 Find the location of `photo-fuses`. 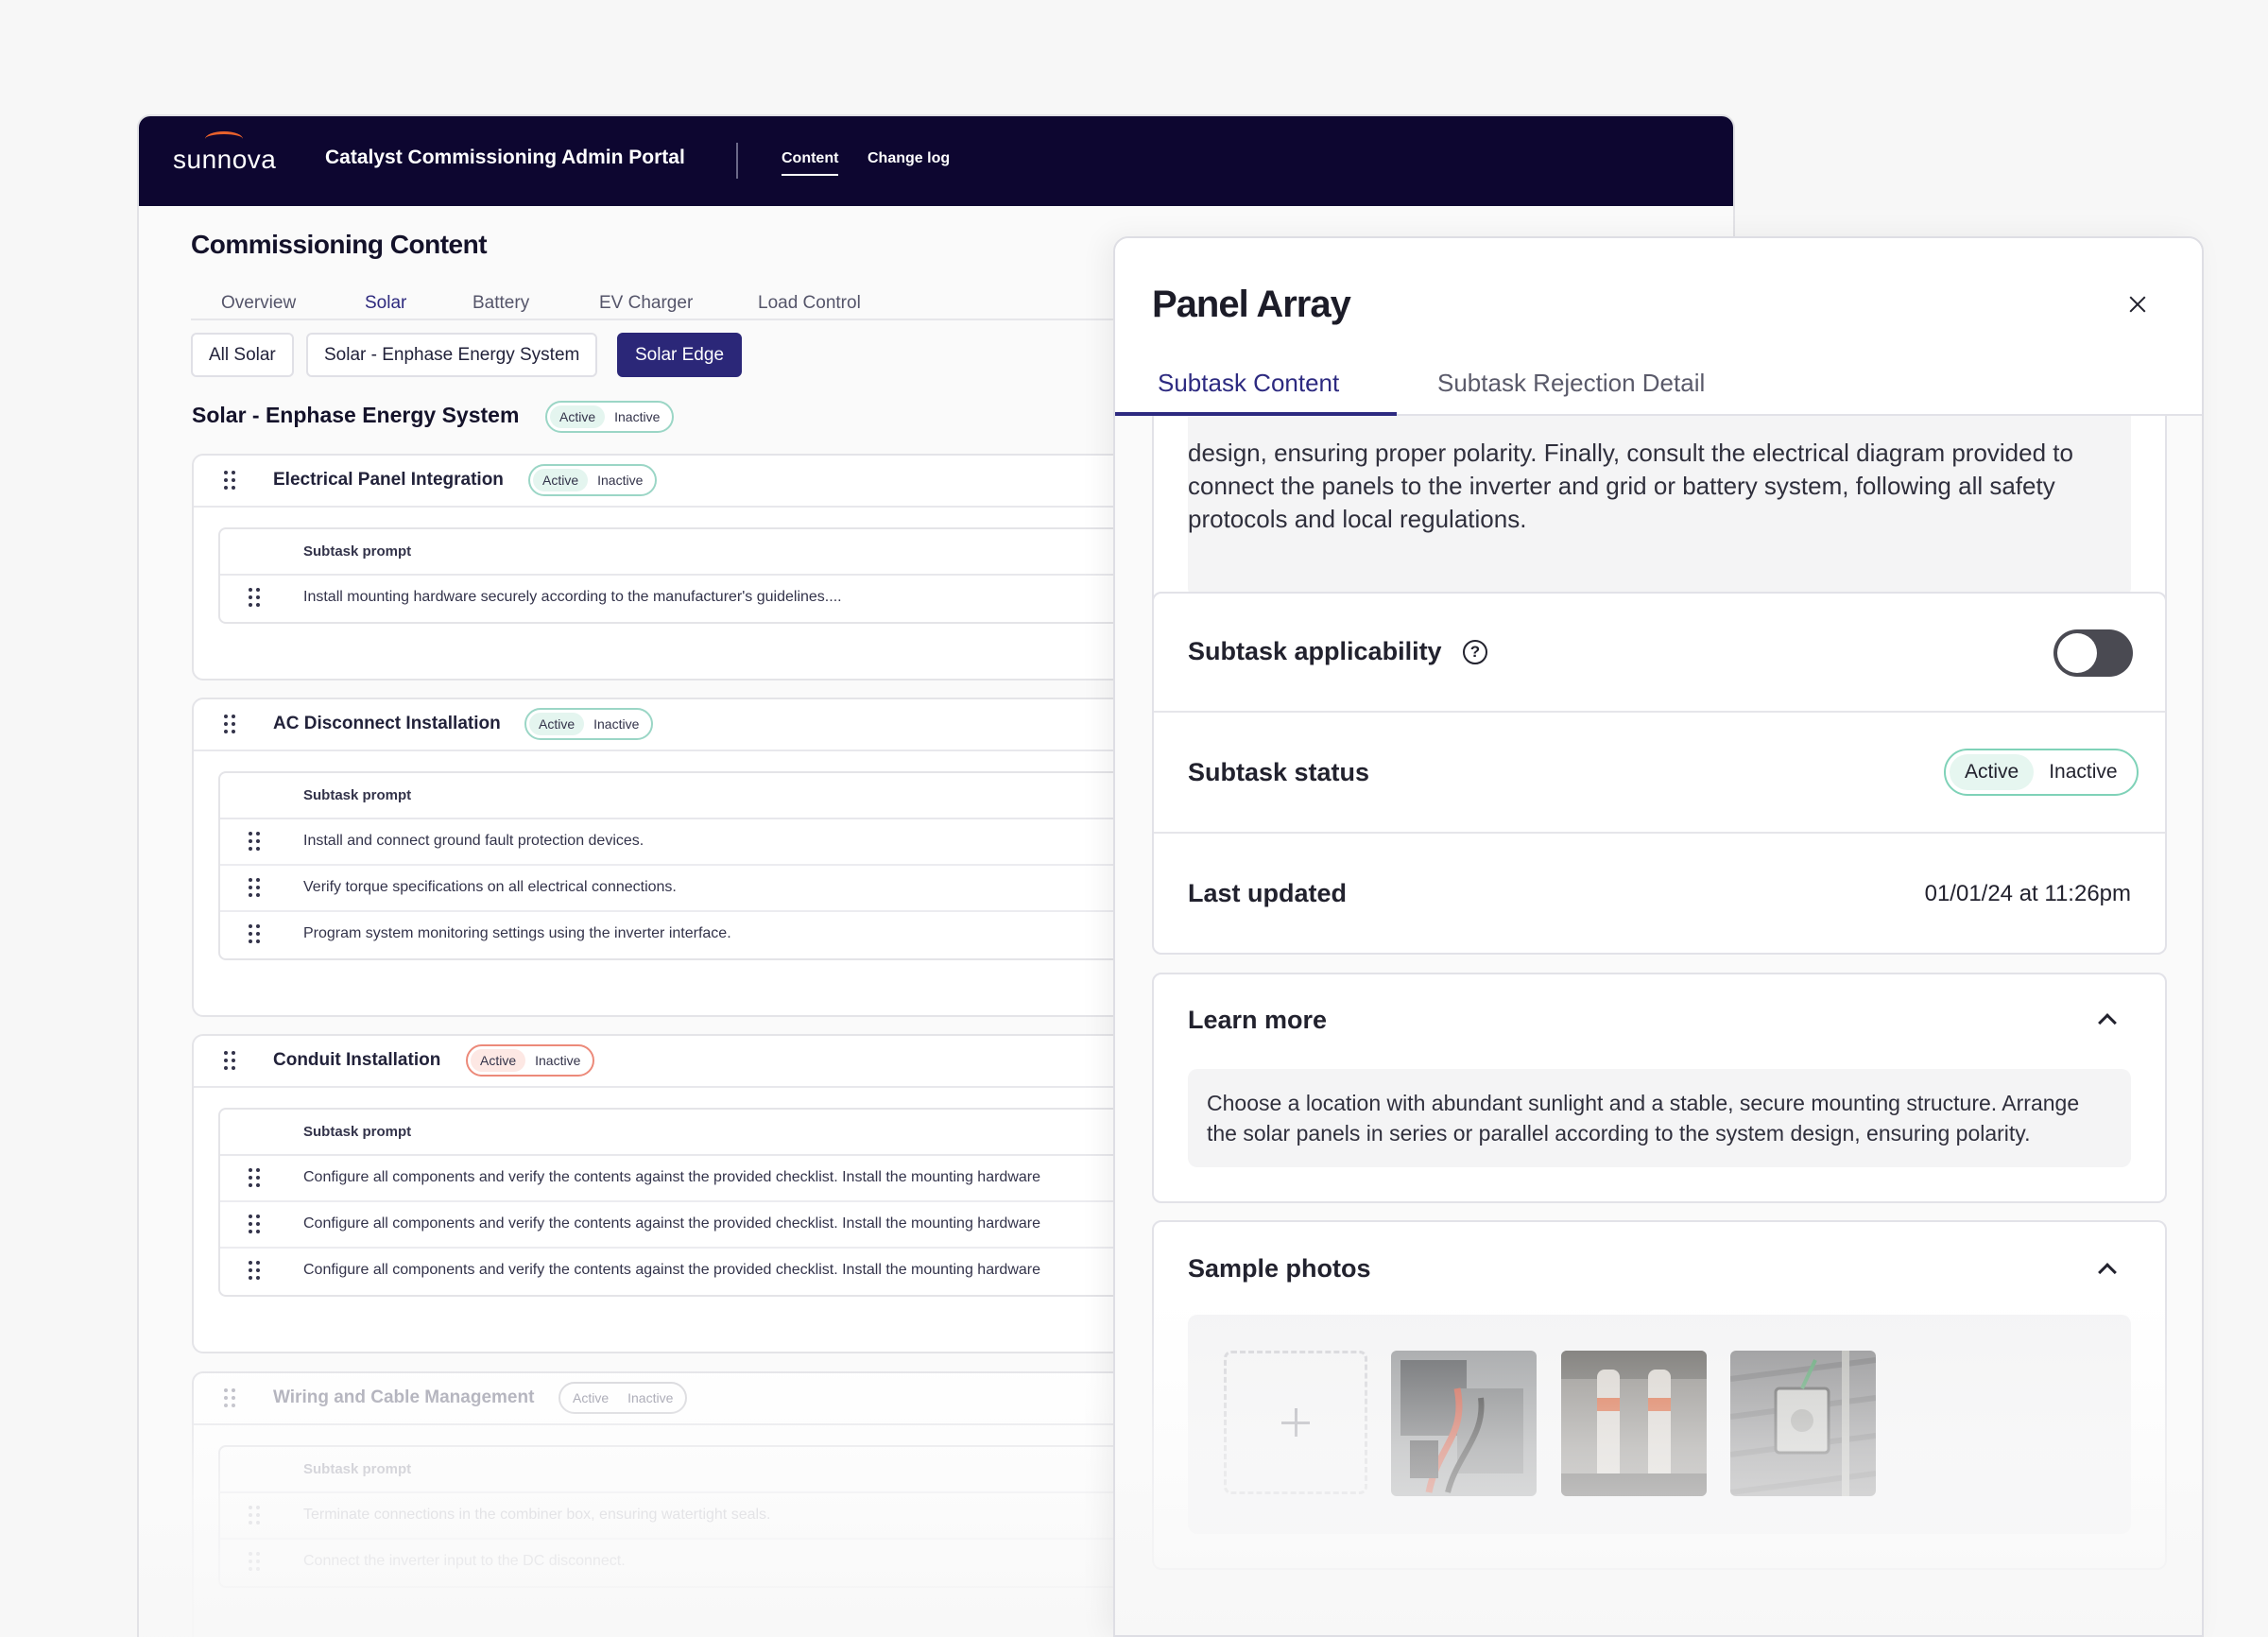

photo-fuses is located at coordinates (1634, 1423).